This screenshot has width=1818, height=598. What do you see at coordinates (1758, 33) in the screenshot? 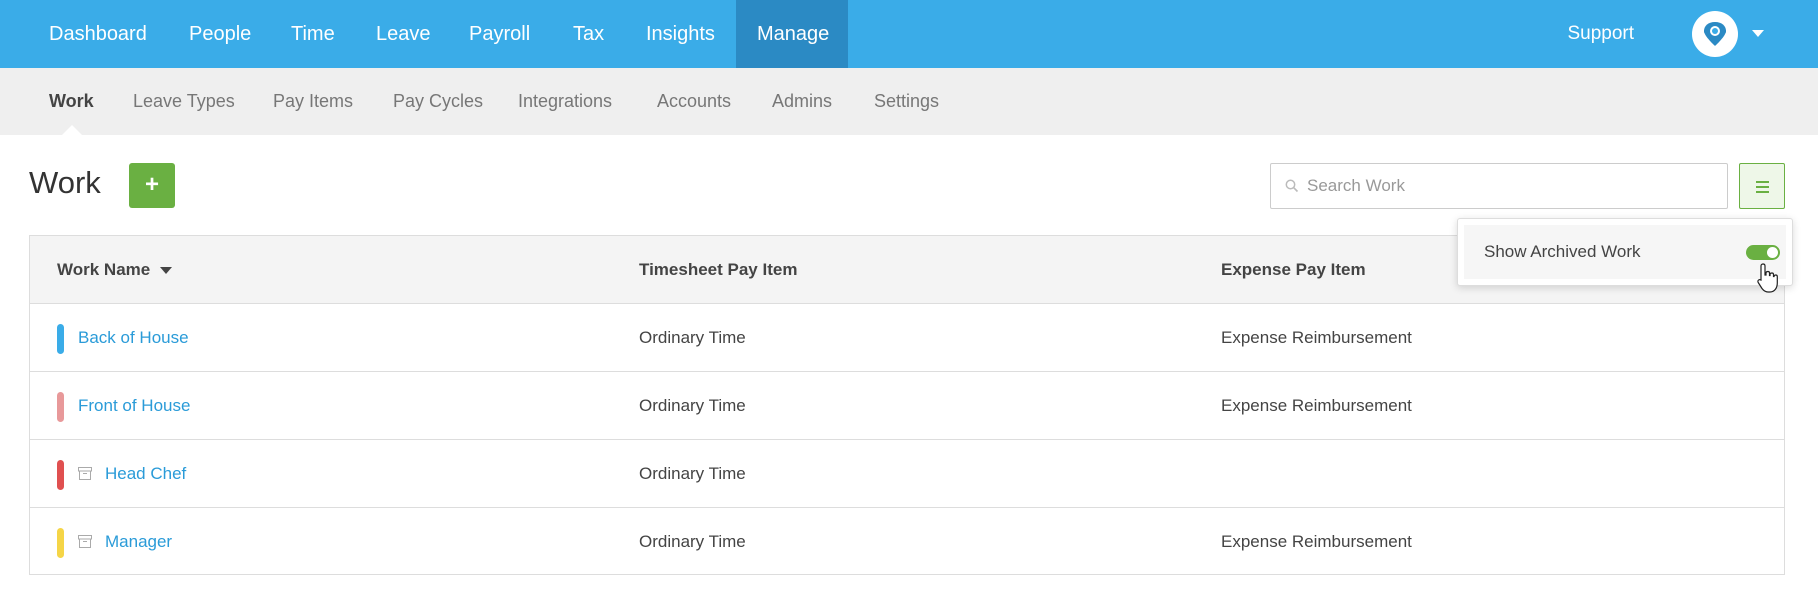
I see `chevron-down-icon` at bounding box center [1758, 33].